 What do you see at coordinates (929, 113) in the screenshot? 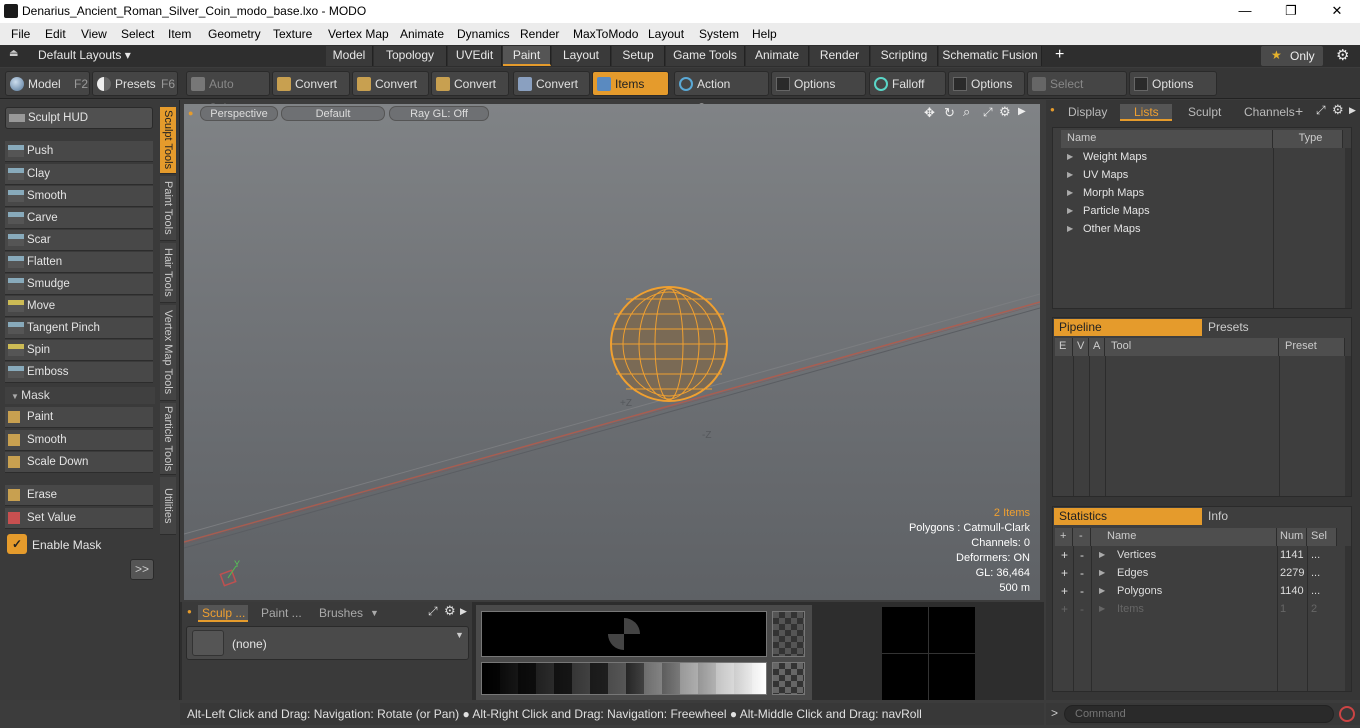
I see `pan-icon: ✥` at bounding box center [929, 113].